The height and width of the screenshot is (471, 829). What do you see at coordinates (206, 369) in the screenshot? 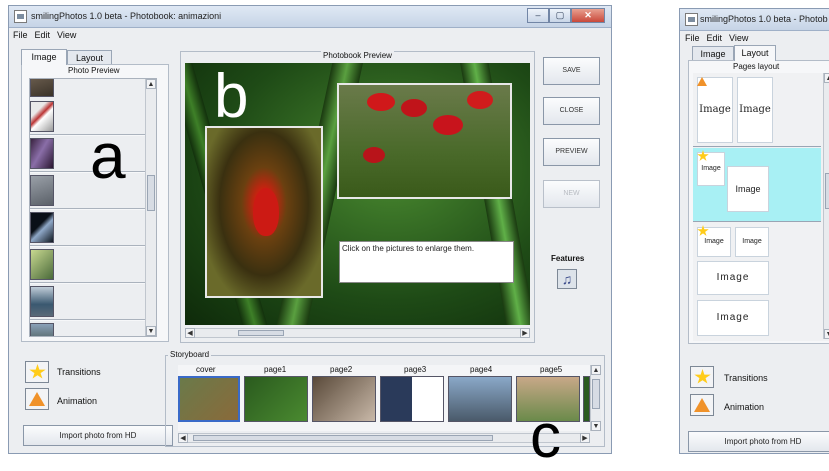
I see `storyboard-label-cover: cover` at bounding box center [206, 369].